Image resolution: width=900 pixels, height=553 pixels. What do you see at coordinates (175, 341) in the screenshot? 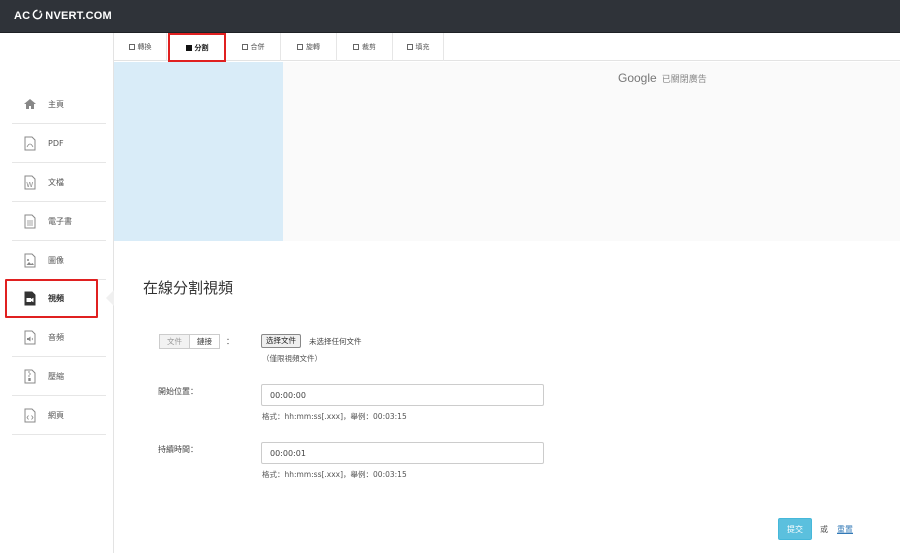
I see `source-file-option: 文件` at bounding box center [175, 341].